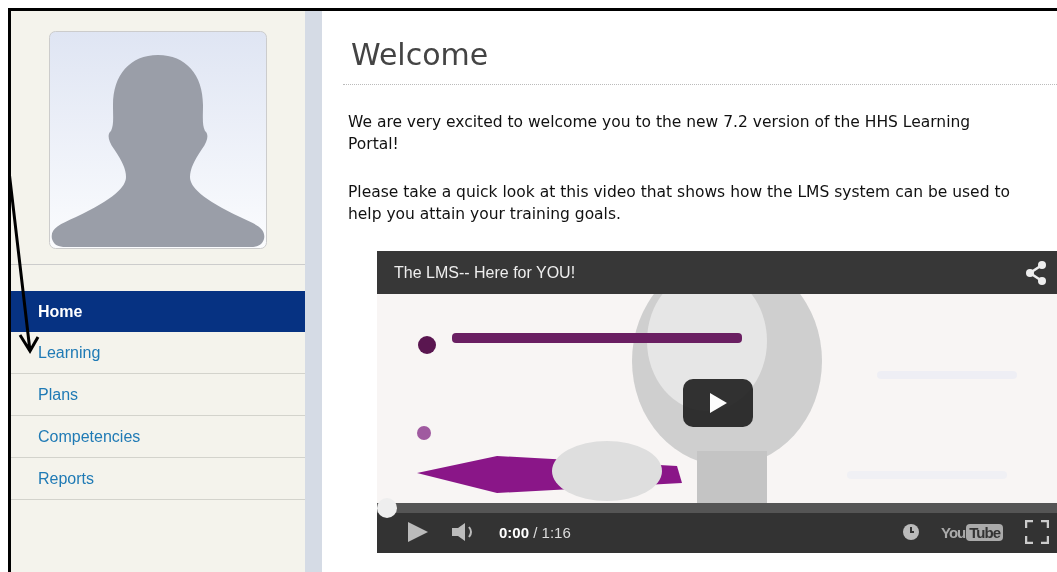  What do you see at coordinates (1036, 272) in the screenshot?
I see `share-icon` at bounding box center [1036, 272].